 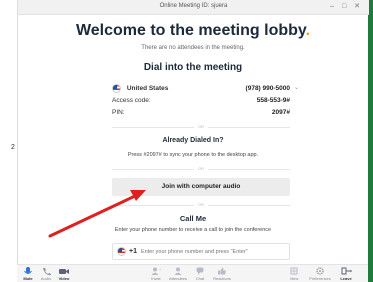 What do you see at coordinates (156, 271) in the screenshot?
I see `add-person-icon: +` at bounding box center [156, 271].